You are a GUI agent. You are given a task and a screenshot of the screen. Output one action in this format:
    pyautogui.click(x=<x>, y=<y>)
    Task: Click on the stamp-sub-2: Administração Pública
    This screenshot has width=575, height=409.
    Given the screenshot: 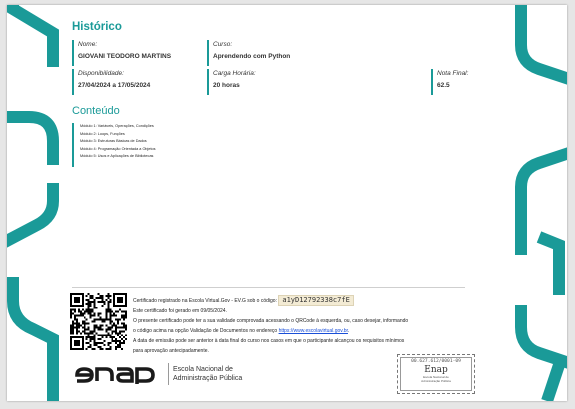 What is the action you would take?
    pyautogui.click(x=436, y=380)
    